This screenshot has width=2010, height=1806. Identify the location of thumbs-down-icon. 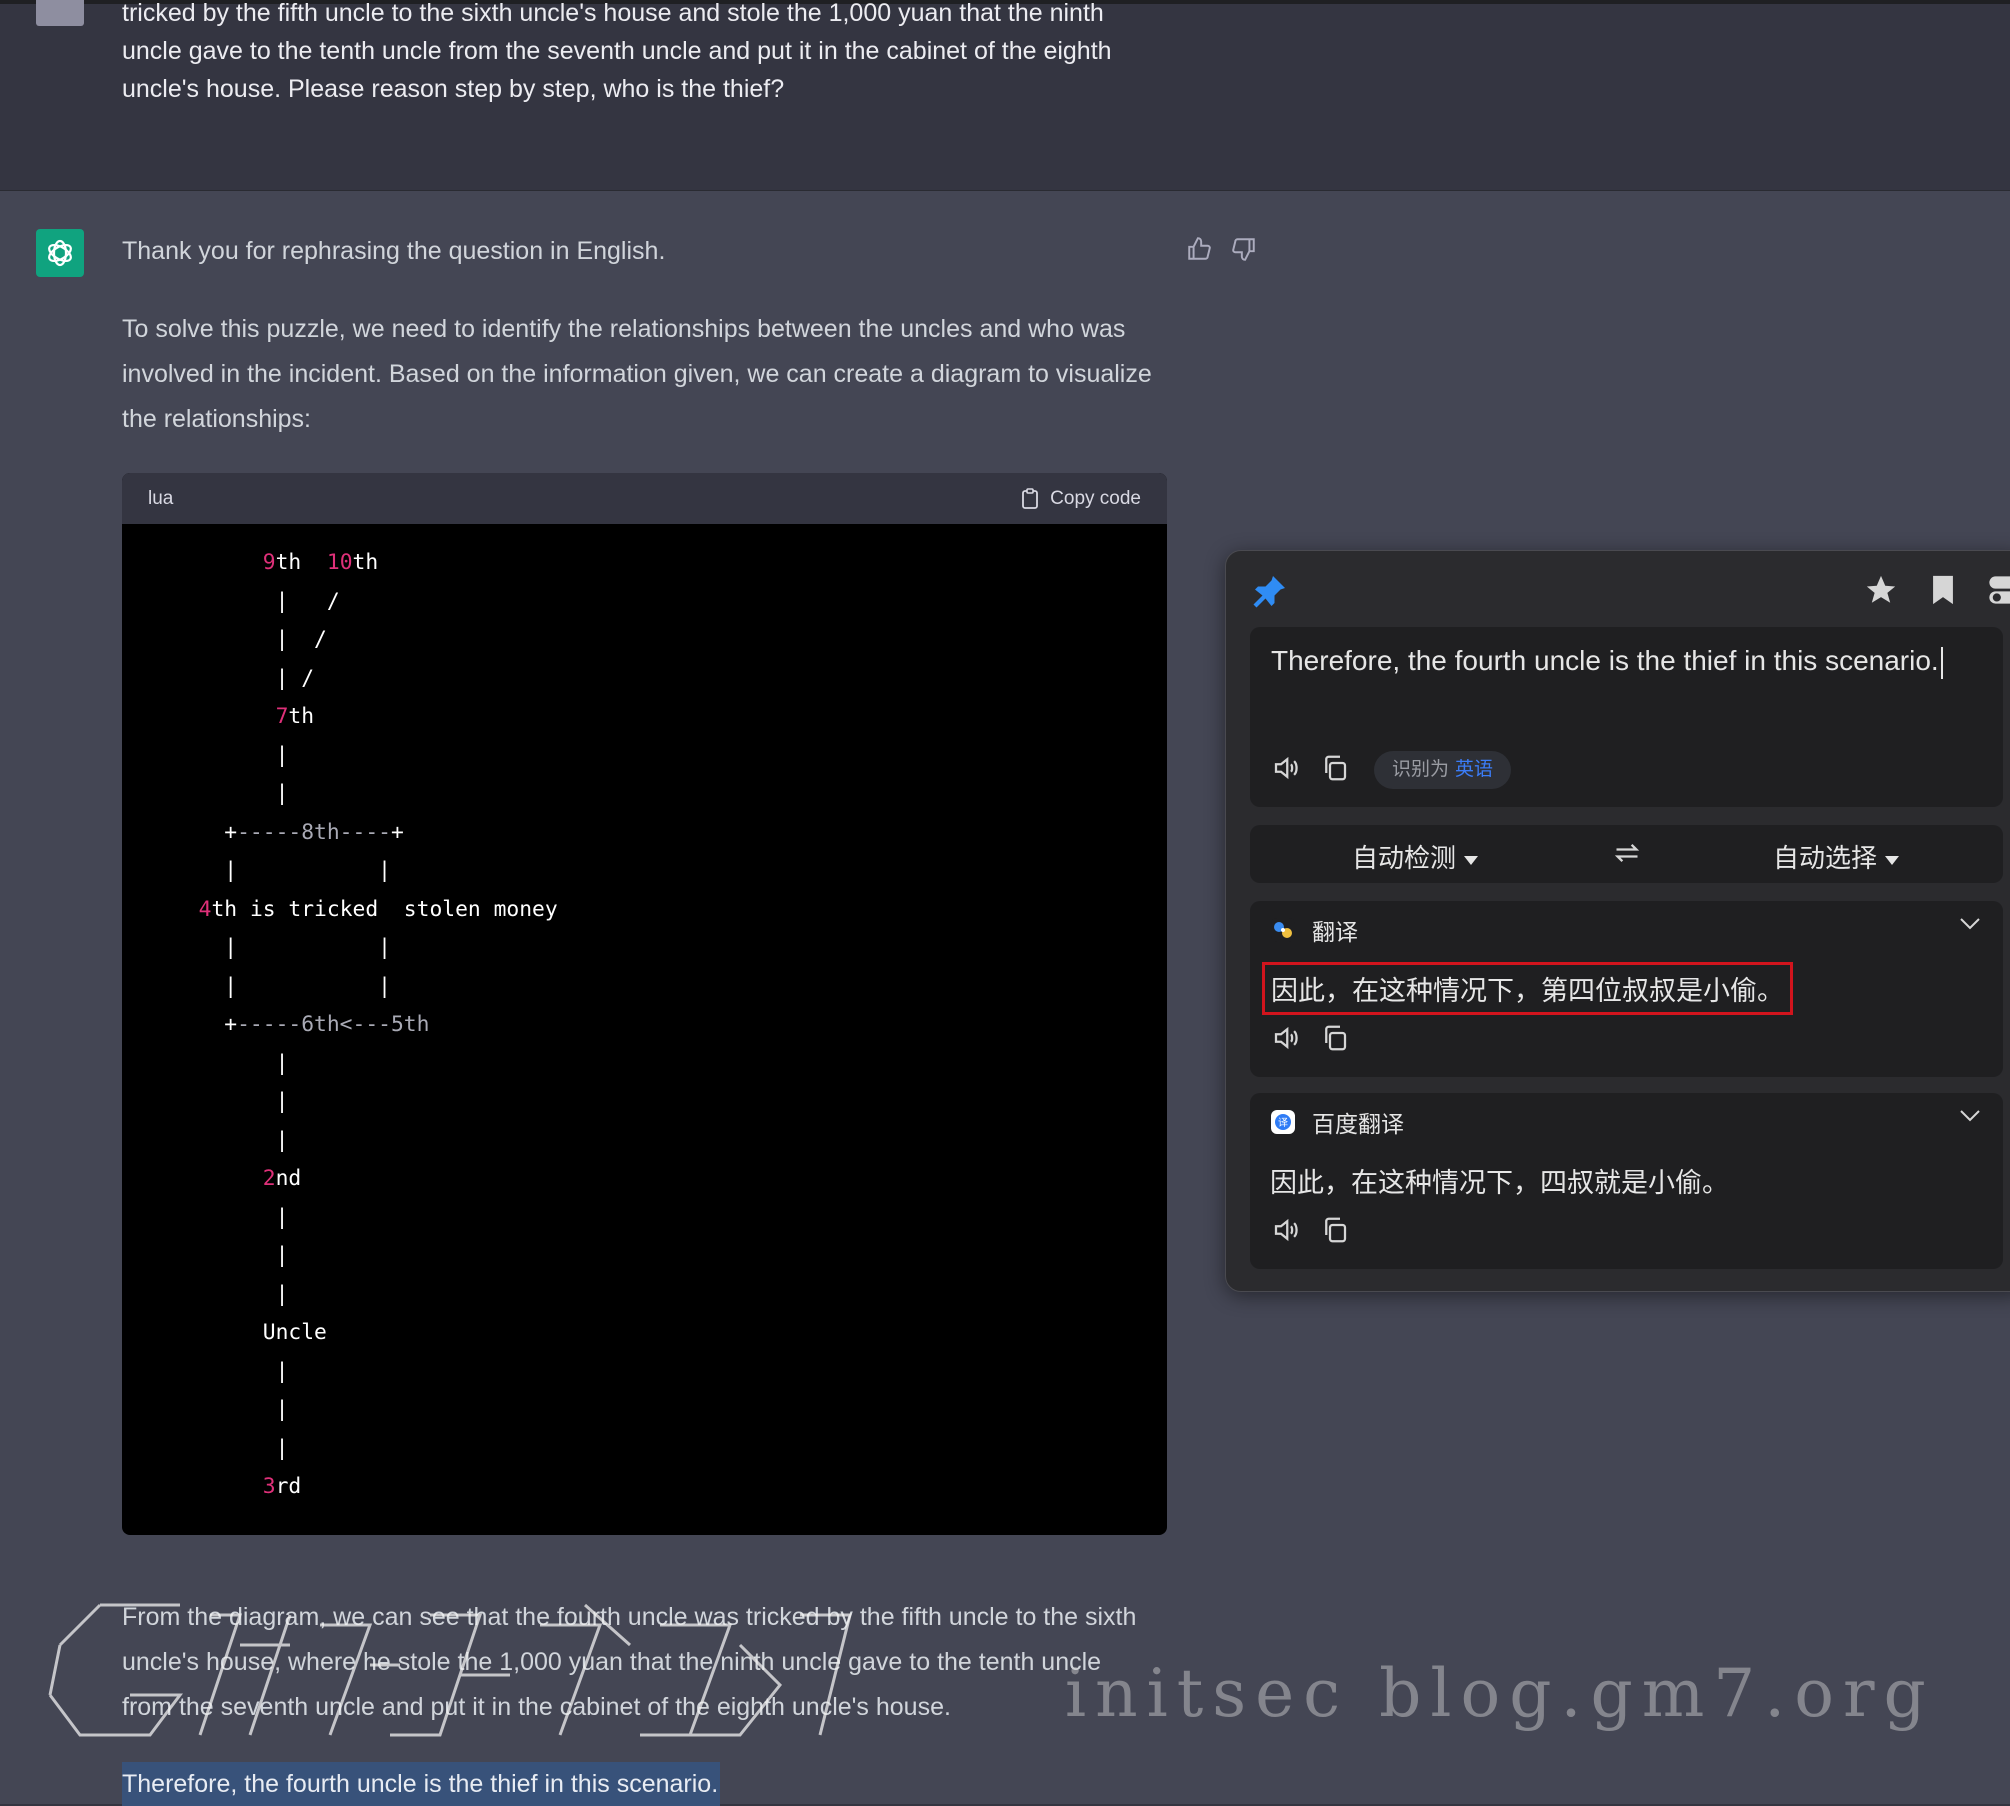
(1244, 249).